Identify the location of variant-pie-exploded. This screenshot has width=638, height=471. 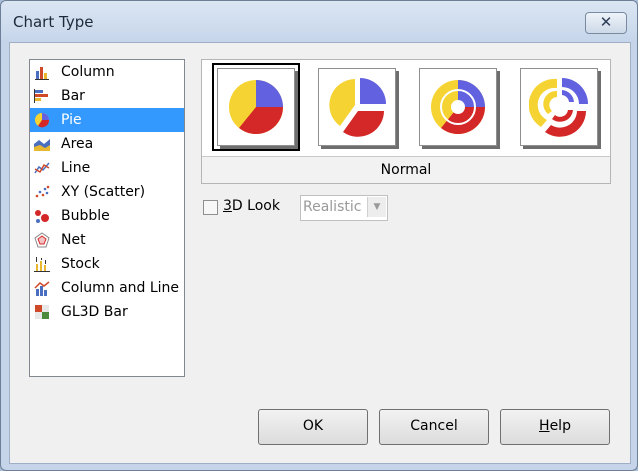
(357, 107).